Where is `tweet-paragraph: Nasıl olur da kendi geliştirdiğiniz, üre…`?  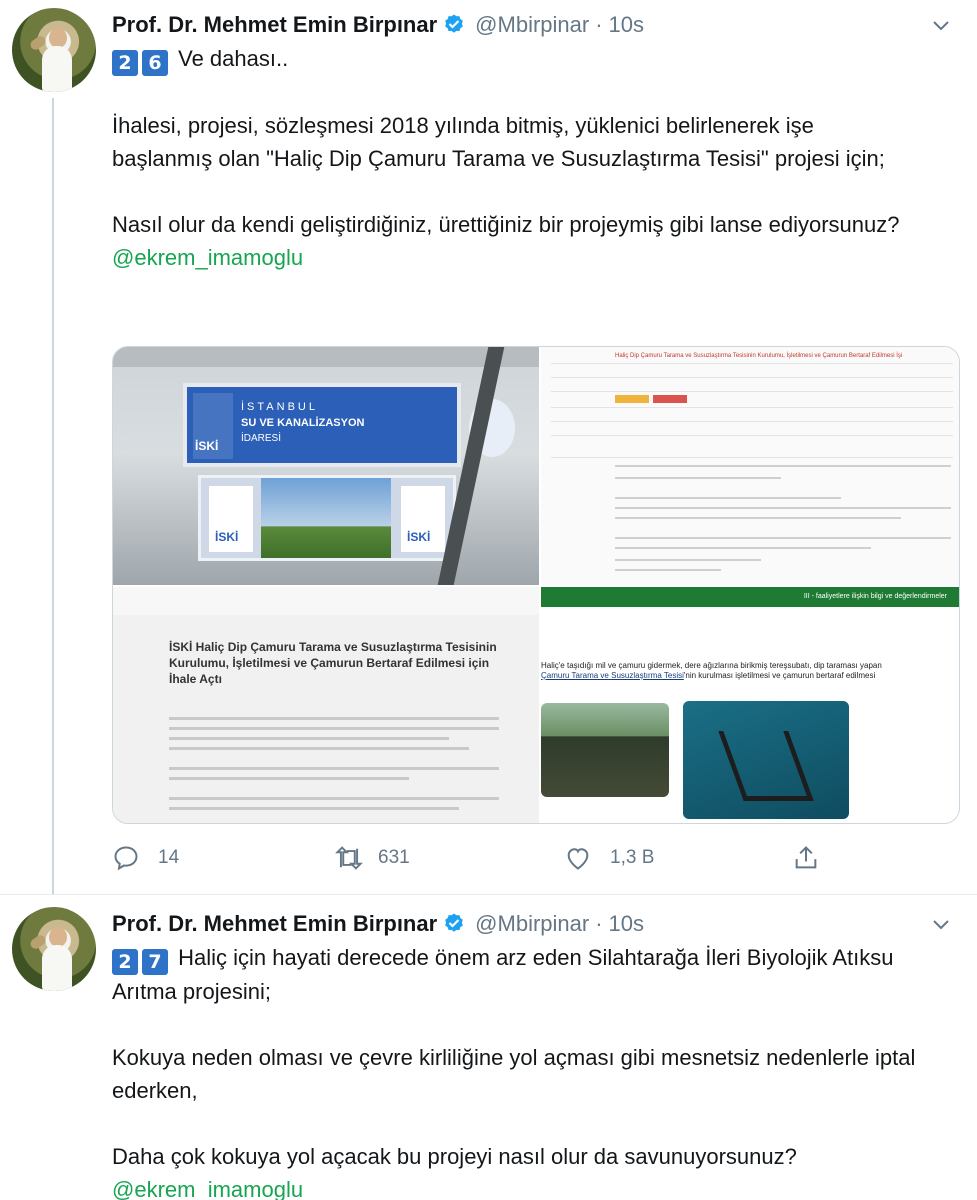 tweet-paragraph: Nasıl olur da kendi geliştirdiğiniz, üre… is located at coordinates (506, 224).